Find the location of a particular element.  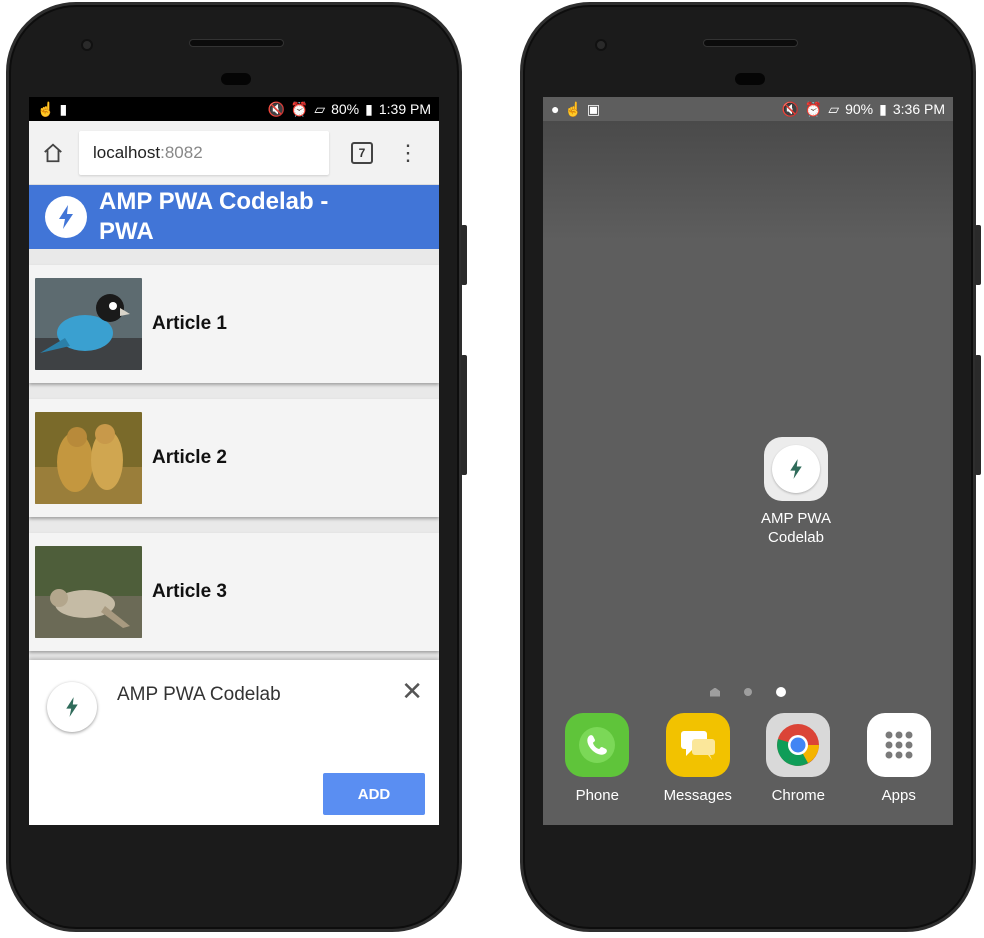

article-thumbnail-bird is located at coordinates (88, 324).